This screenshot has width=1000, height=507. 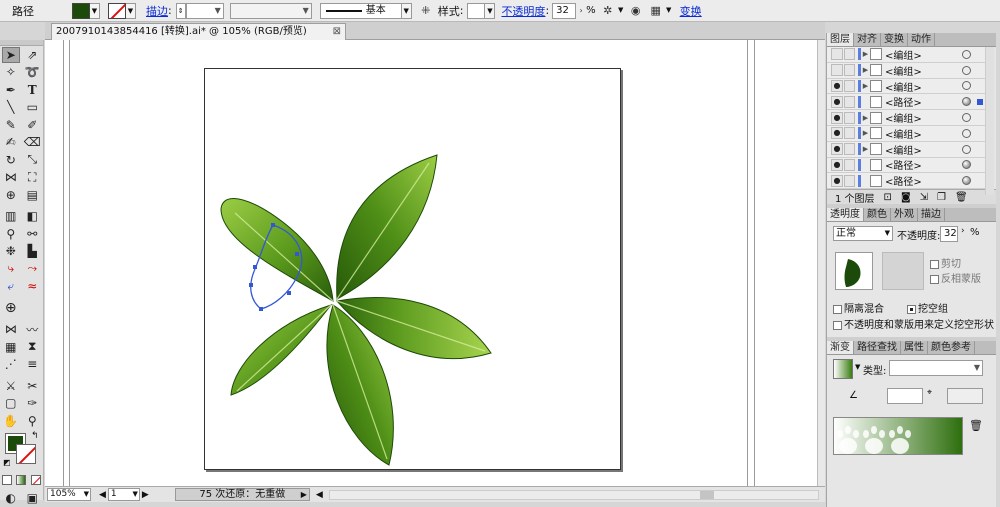 What do you see at coordinates (906, 133) in the screenshot?
I see `layer-row: ● ▶ <编组>` at bounding box center [906, 133].